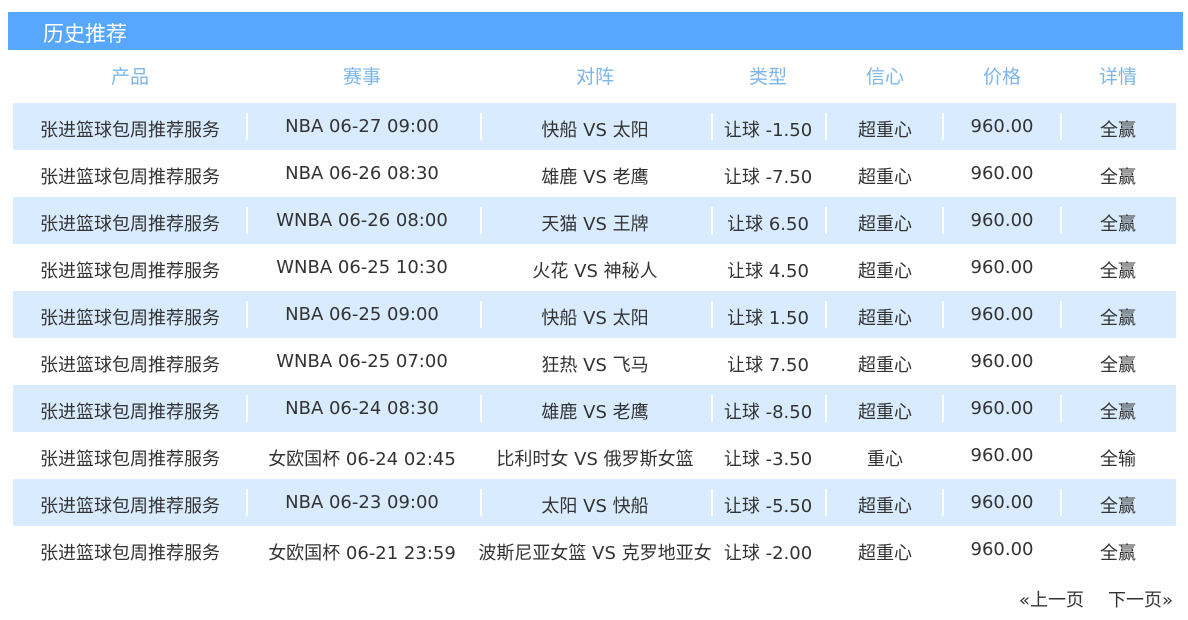 Image resolution: width=1188 pixels, height=620 pixels. What do you see at coordinates (1118, 459) in the screenshot?
I see `detail-cell: 全输` at bounding box center [1118, 459].